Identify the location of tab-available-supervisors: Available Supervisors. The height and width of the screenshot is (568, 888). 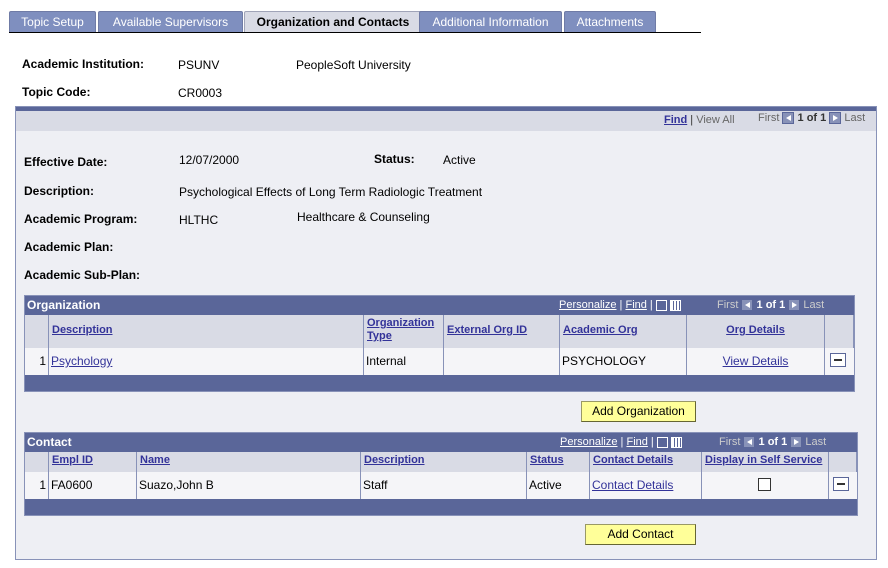
(170, 22).